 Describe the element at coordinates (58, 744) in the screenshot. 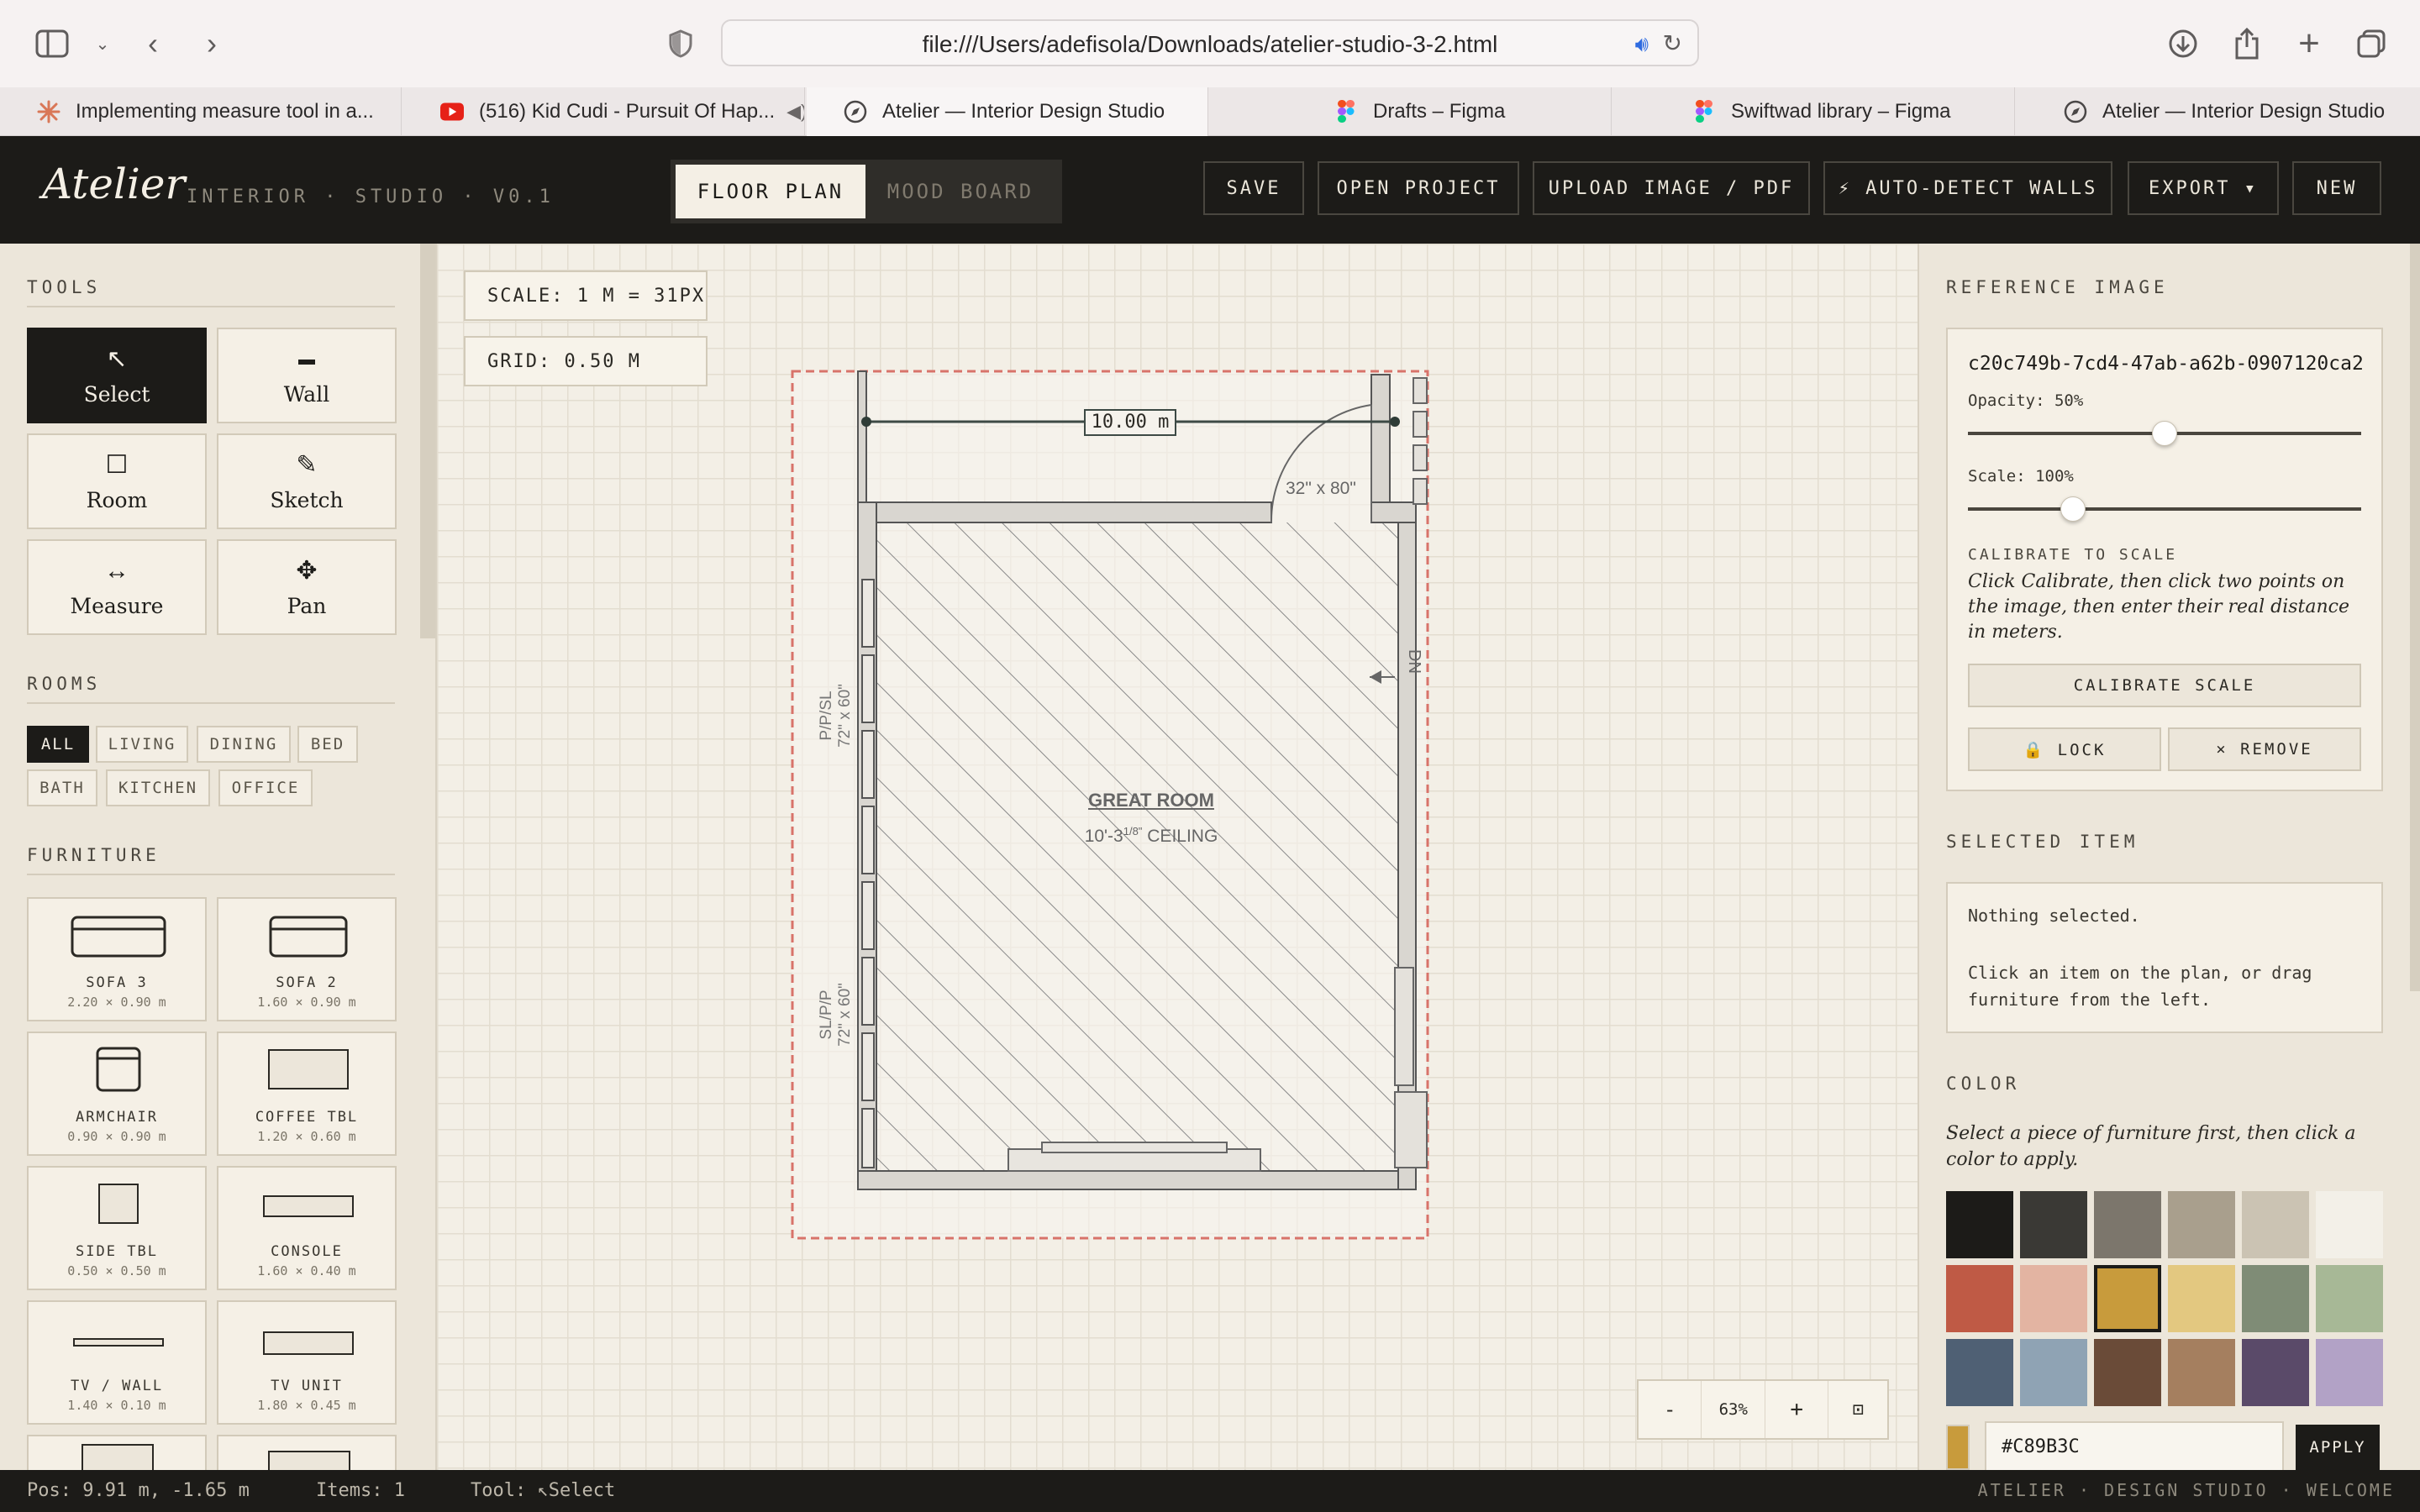

I see `room-chip-all: ALL` at that location.